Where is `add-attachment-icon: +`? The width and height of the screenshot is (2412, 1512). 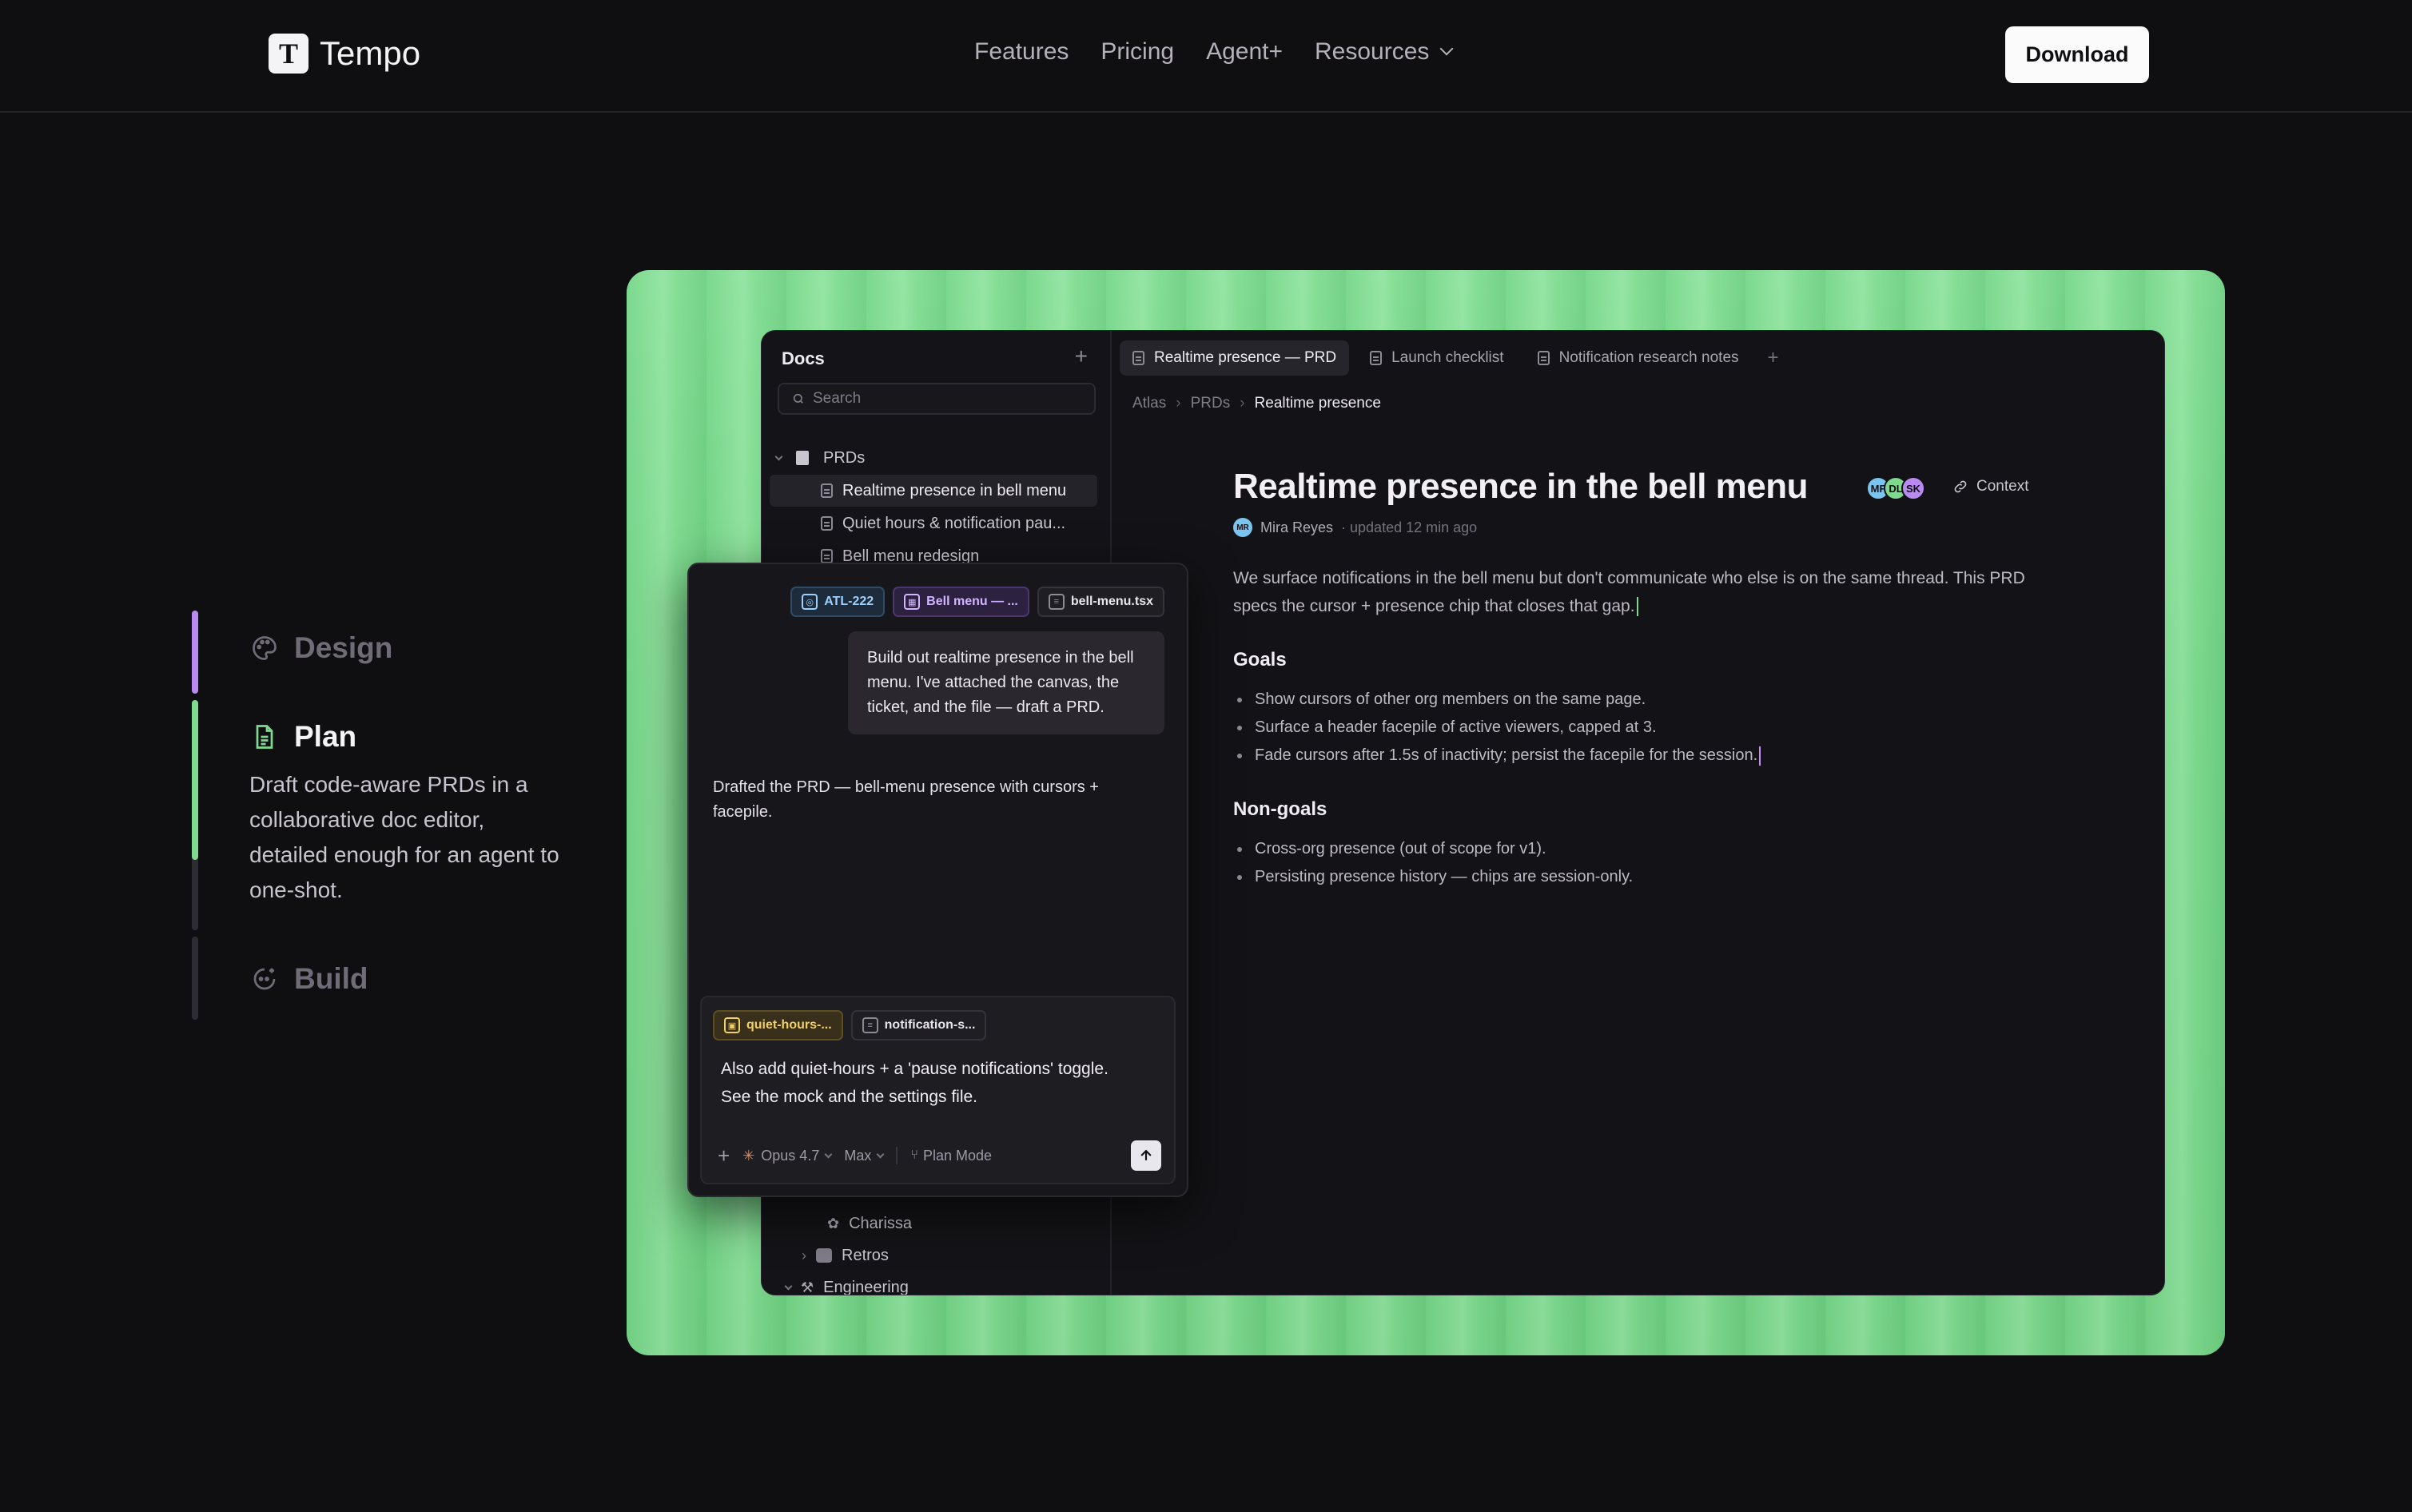
add-attachment-icon: + is located at coordinates (724, 1156).